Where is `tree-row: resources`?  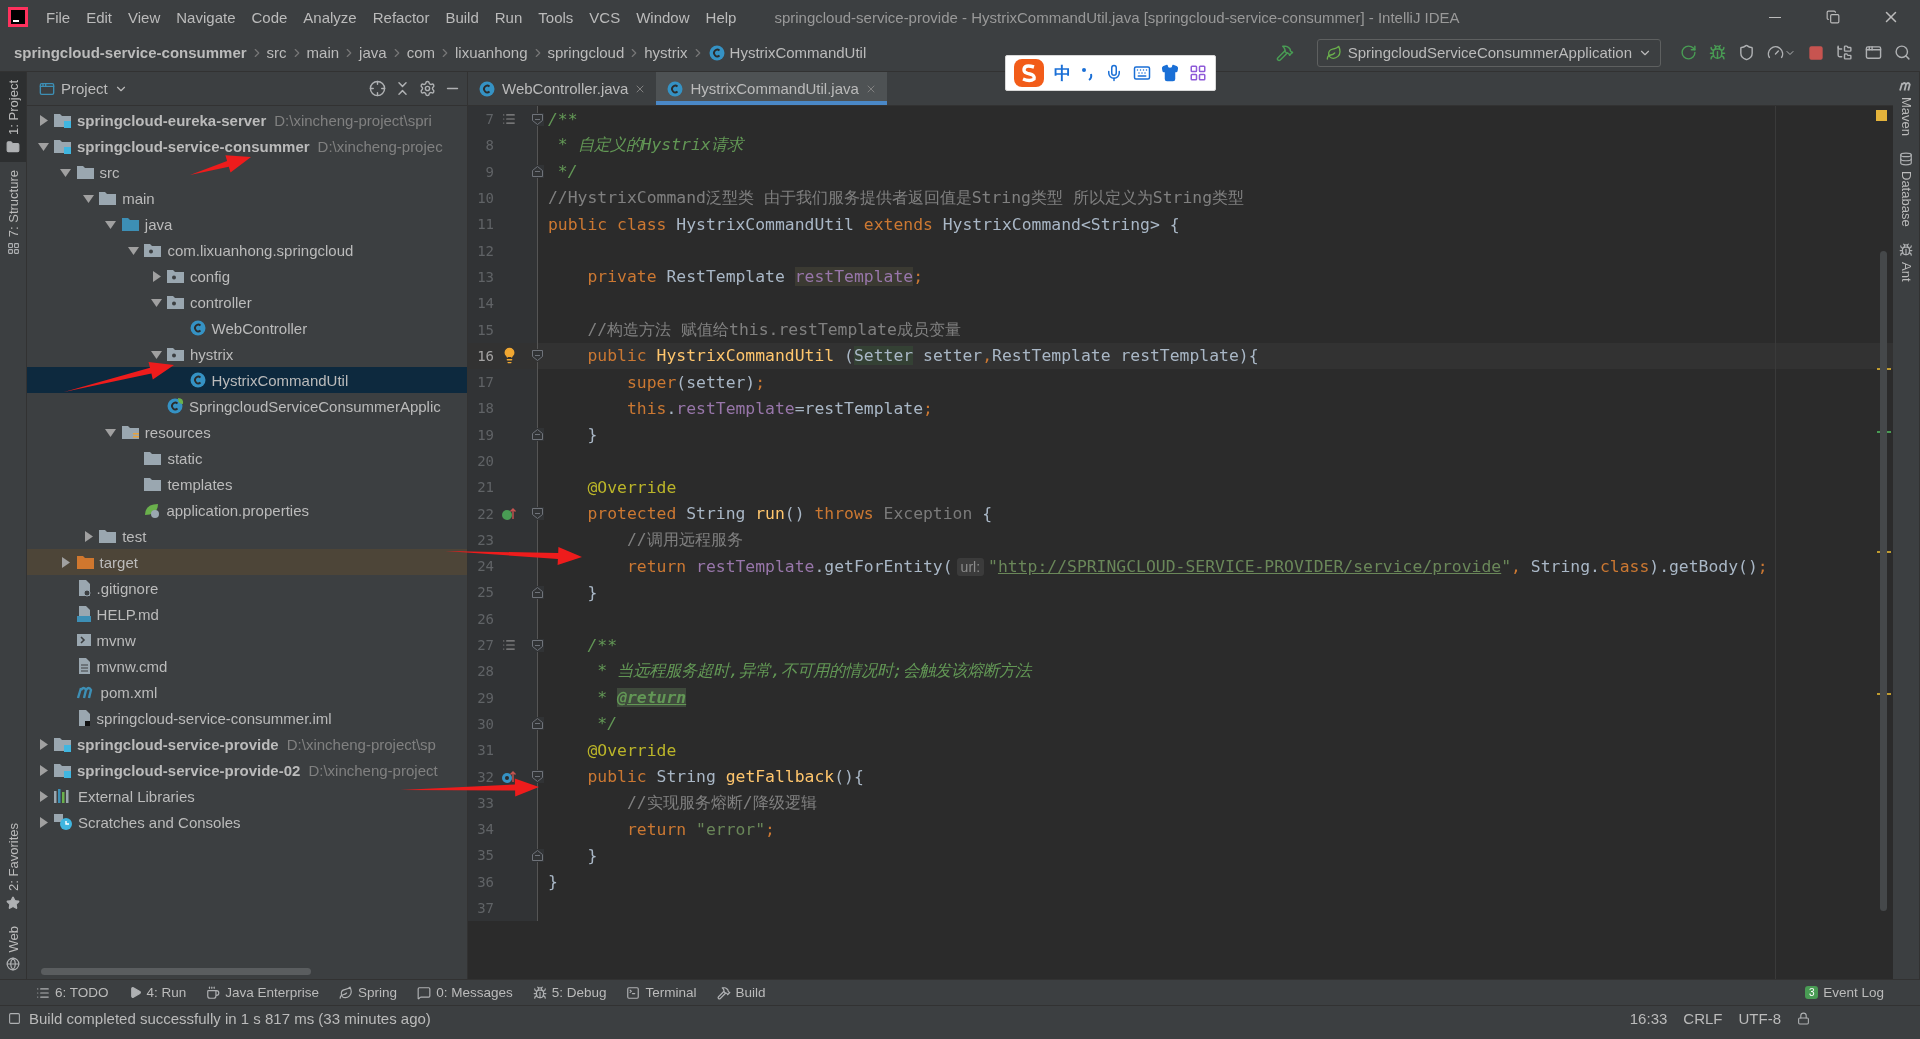 tree-row: resources is located at coordinates (247, 432).